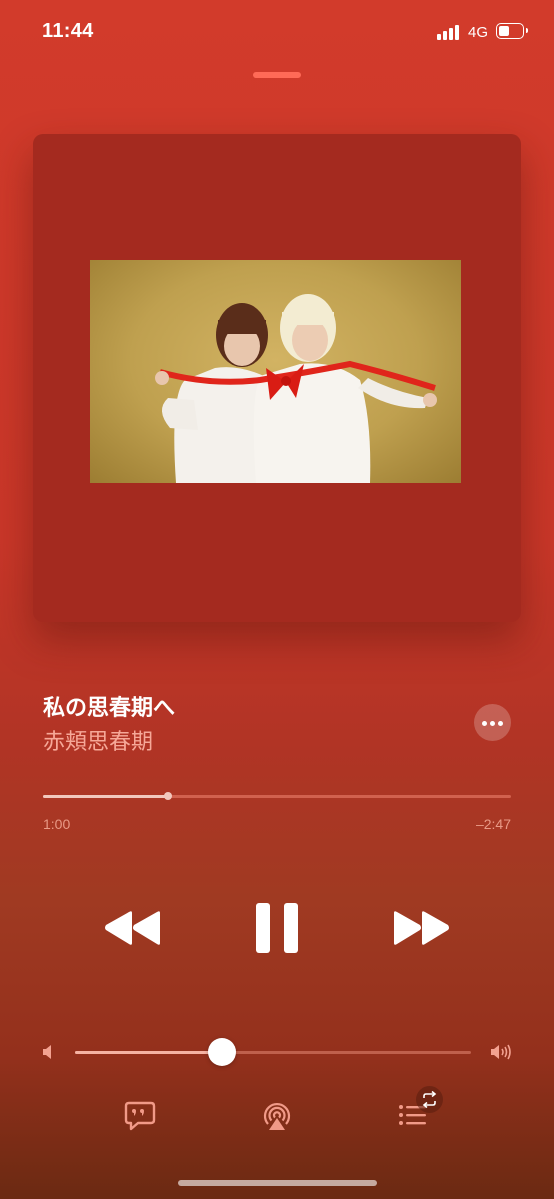 Image resolution: width=554 pixels, height=1199 pixels. Describe the element at coordinates (277, 75) in the screenshot. I see `sheet-grabber` at that location.